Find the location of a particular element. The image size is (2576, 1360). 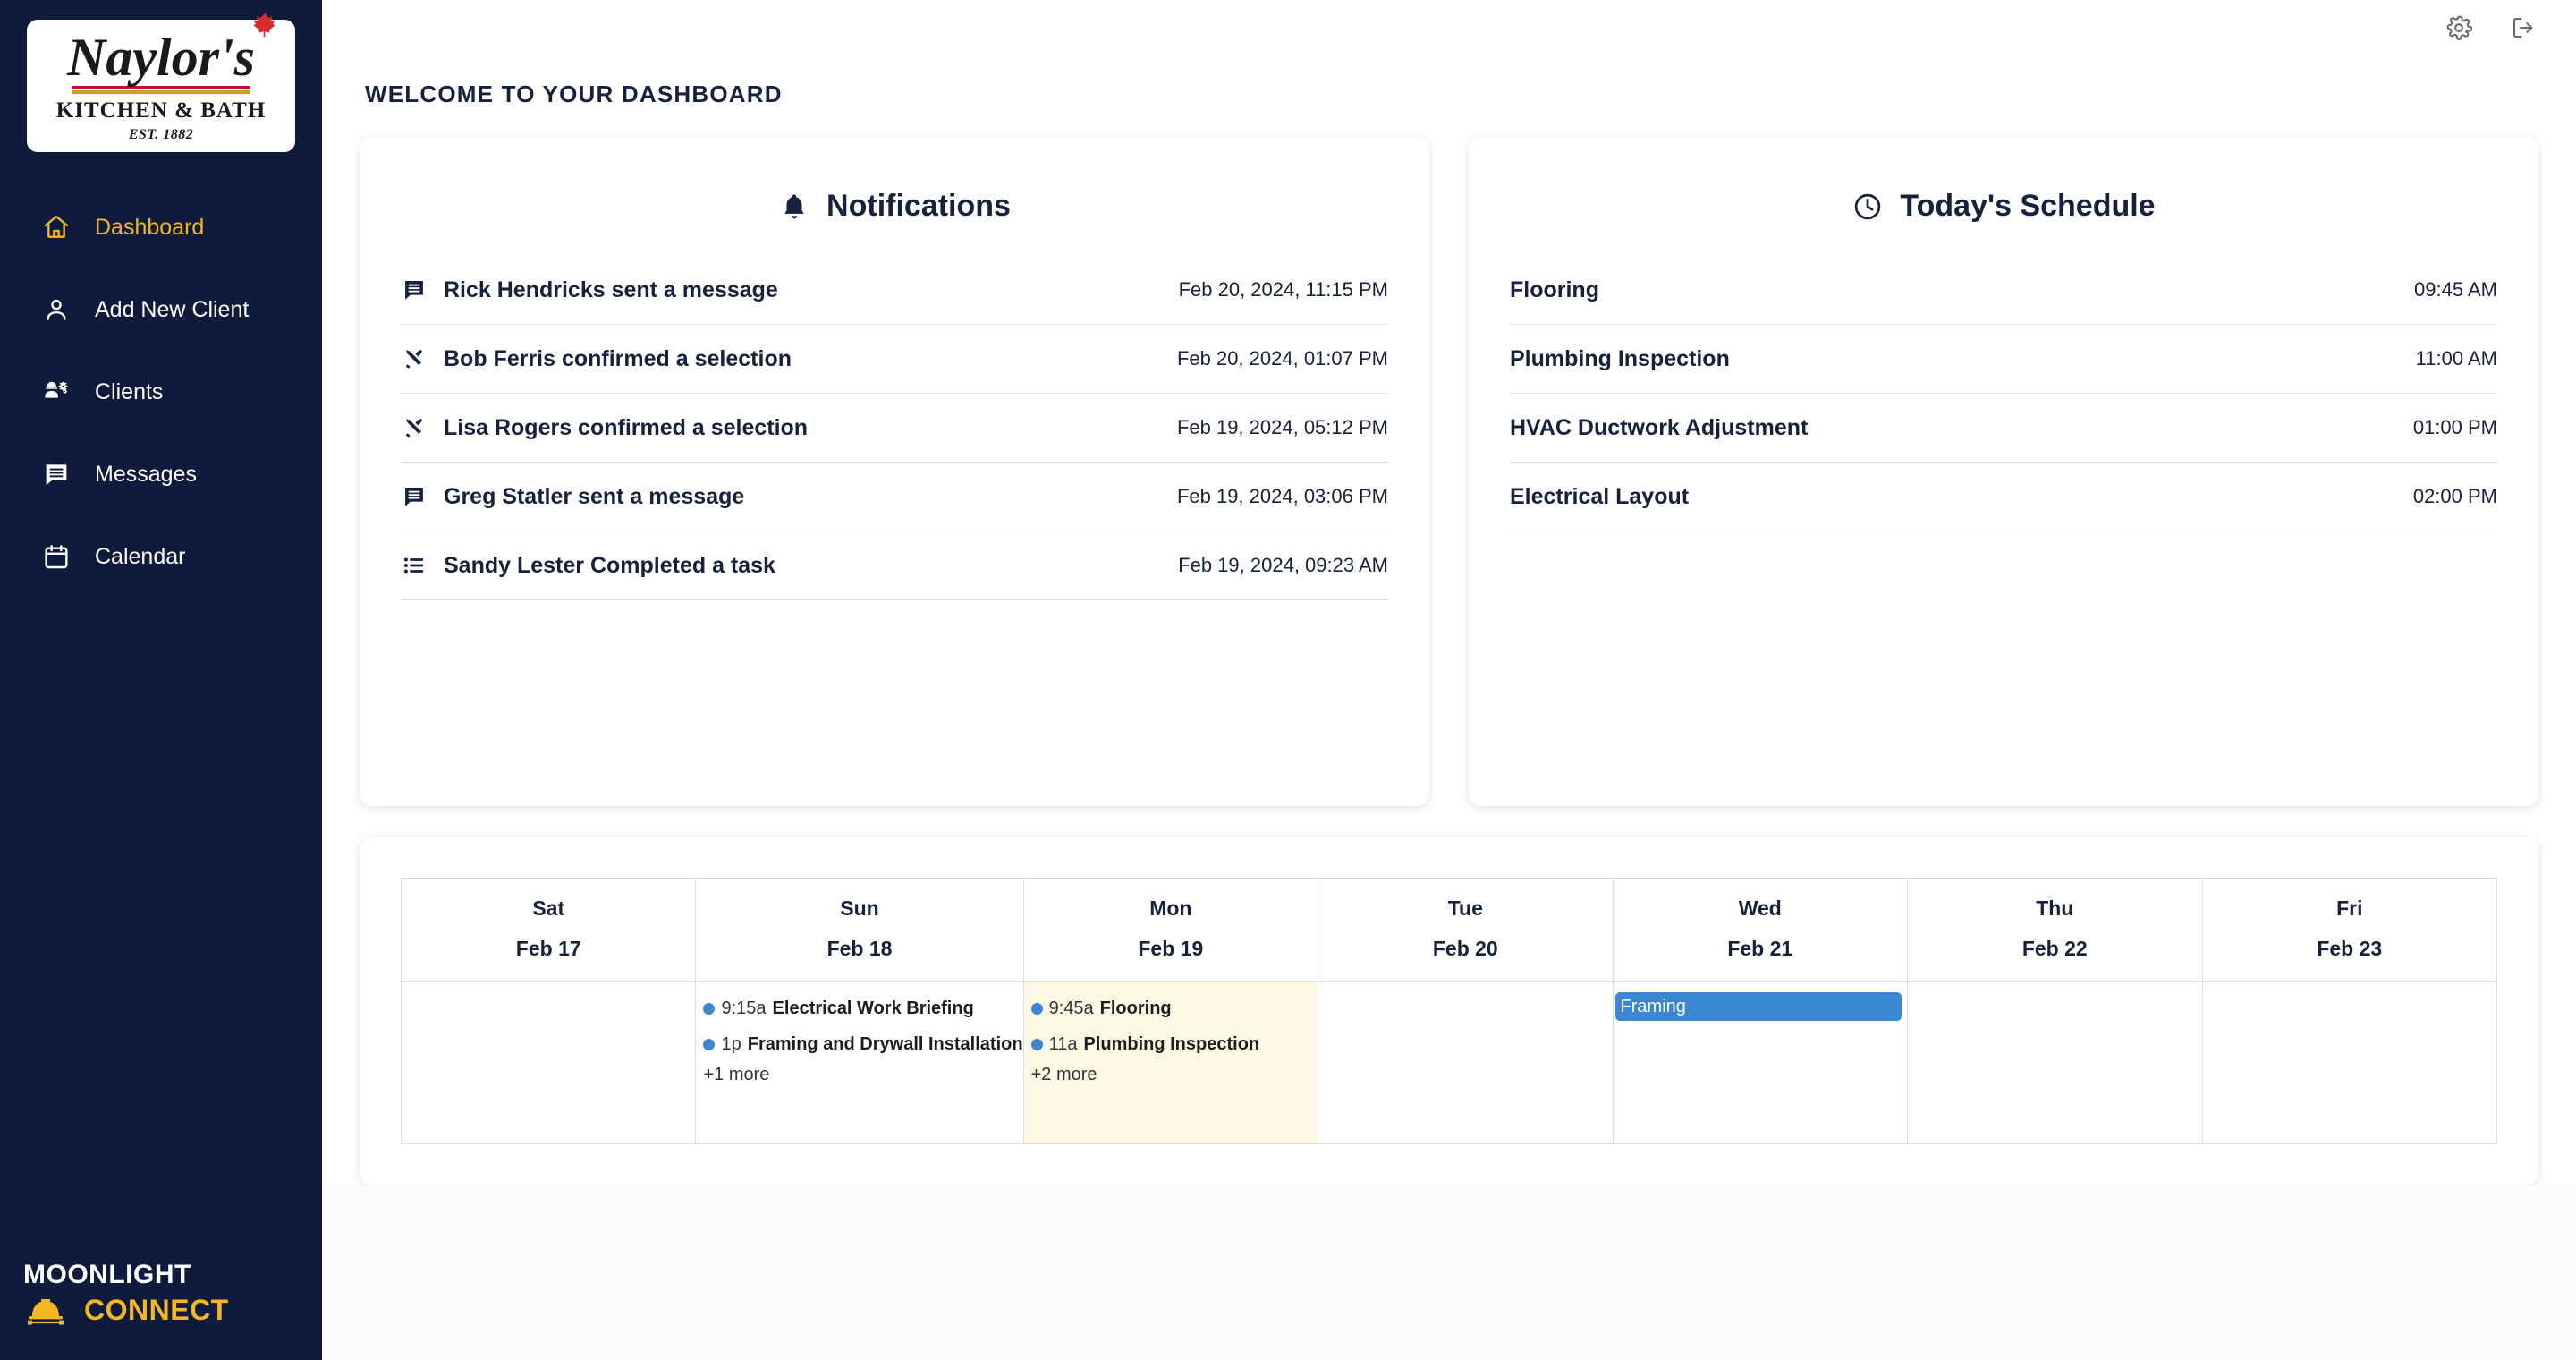

event-title: Electrical Work Briefing is located at coordinates (873, 1008).